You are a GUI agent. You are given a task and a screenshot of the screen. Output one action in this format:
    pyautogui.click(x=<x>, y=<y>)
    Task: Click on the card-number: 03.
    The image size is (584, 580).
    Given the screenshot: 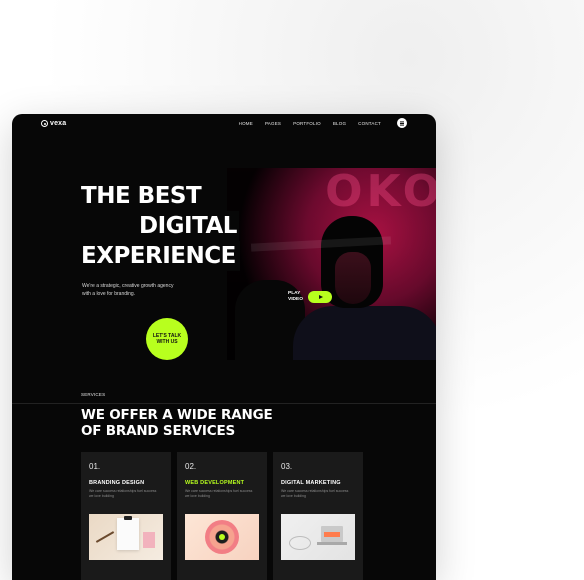 What is the action you would take?
    pyautogui.click(x=287, y=466)
    